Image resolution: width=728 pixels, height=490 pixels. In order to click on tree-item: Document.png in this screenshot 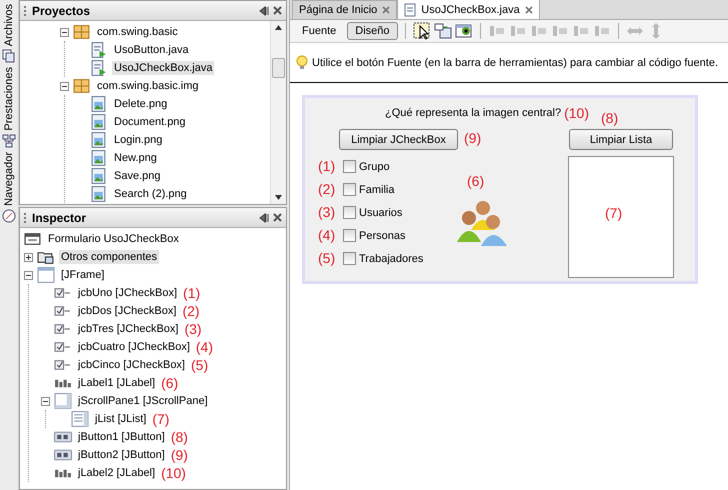, I will do `click(150, 122)`.